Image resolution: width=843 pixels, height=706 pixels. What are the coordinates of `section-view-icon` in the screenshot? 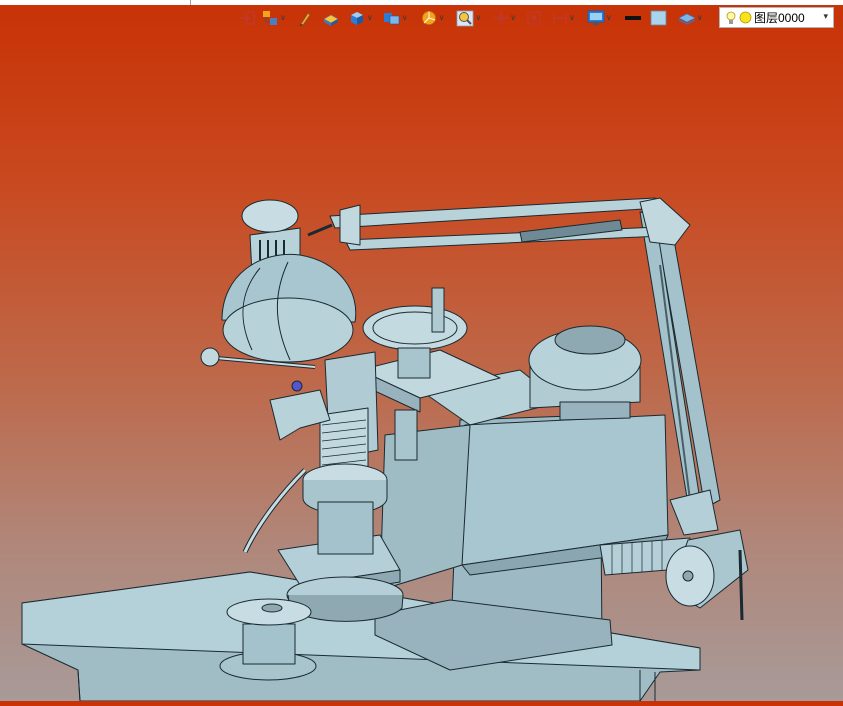 It's located at (429, 18).